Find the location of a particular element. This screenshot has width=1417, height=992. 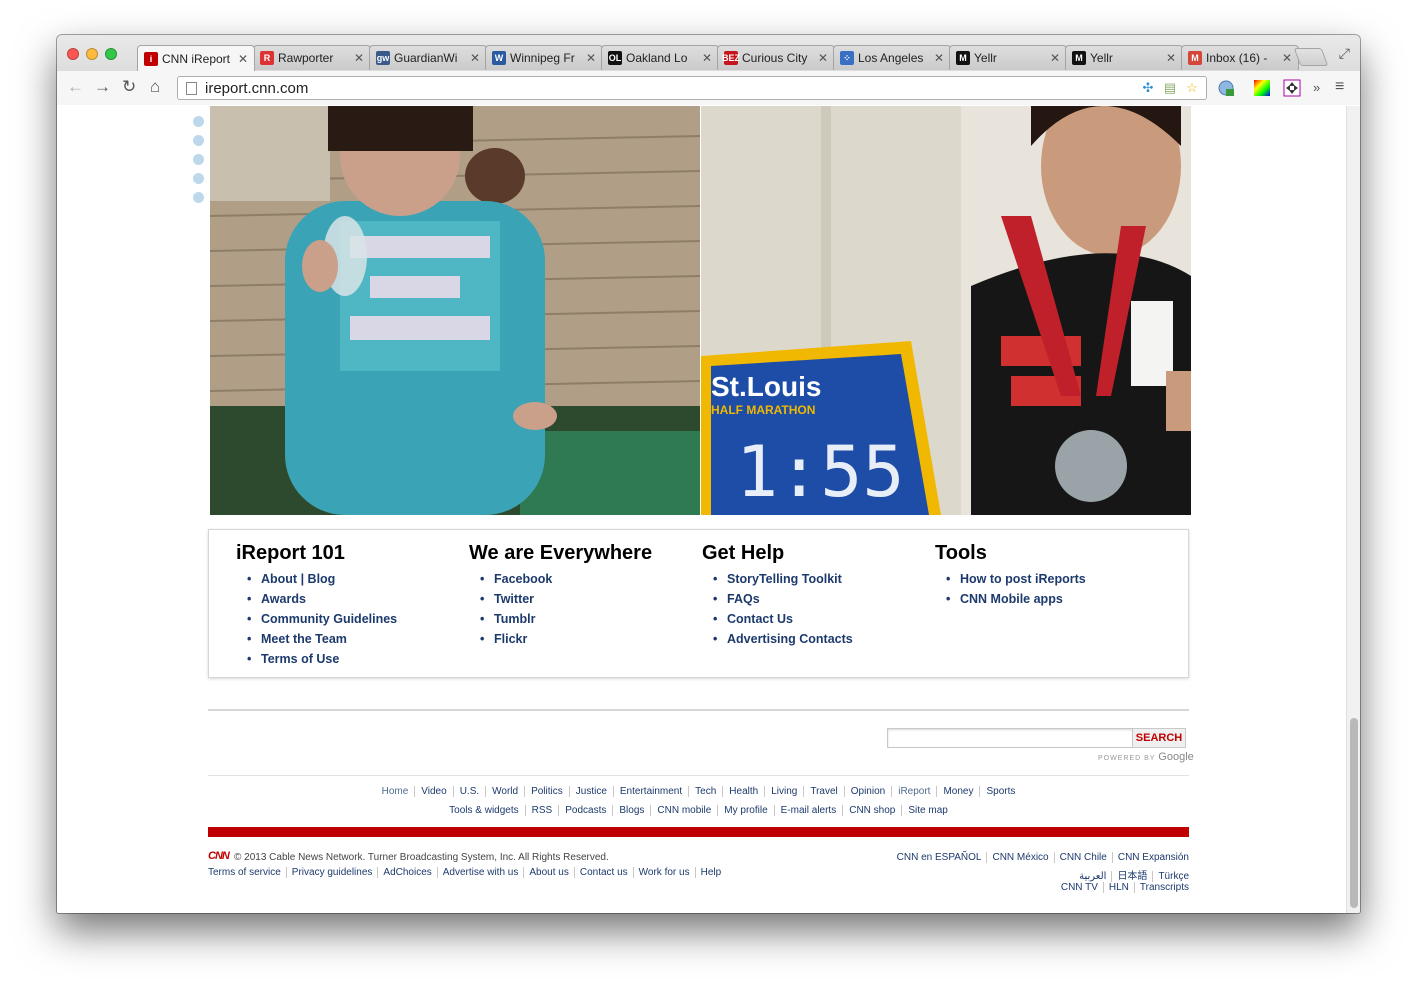

zoom-window-button is located at coordinates (111, 54).